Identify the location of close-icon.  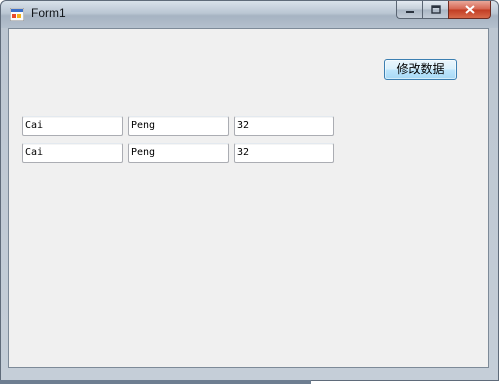
(469, 9).